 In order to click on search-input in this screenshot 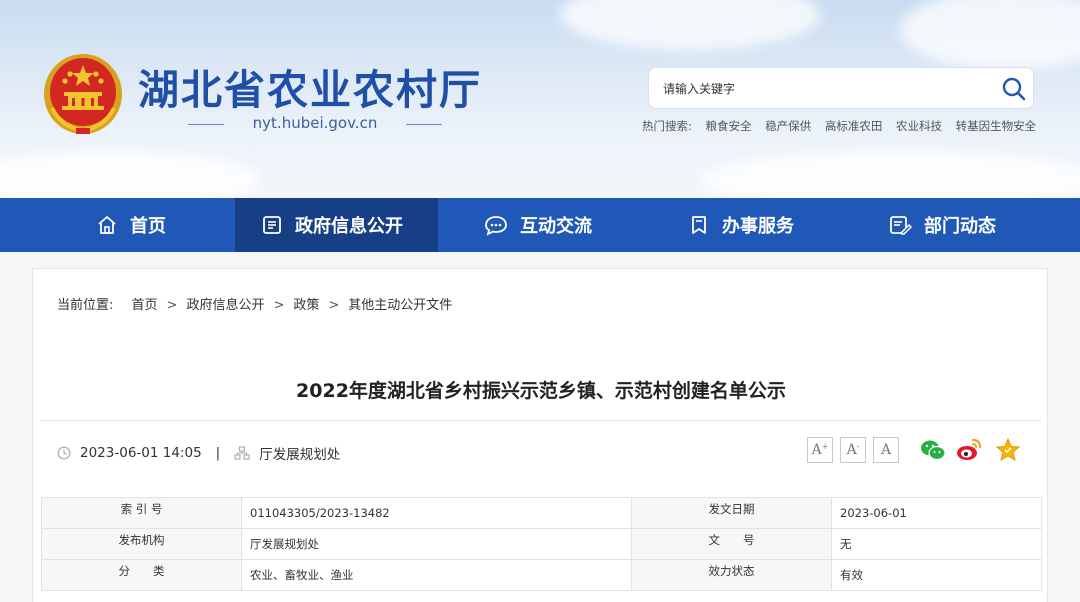, I will do `click(823, 89)`.